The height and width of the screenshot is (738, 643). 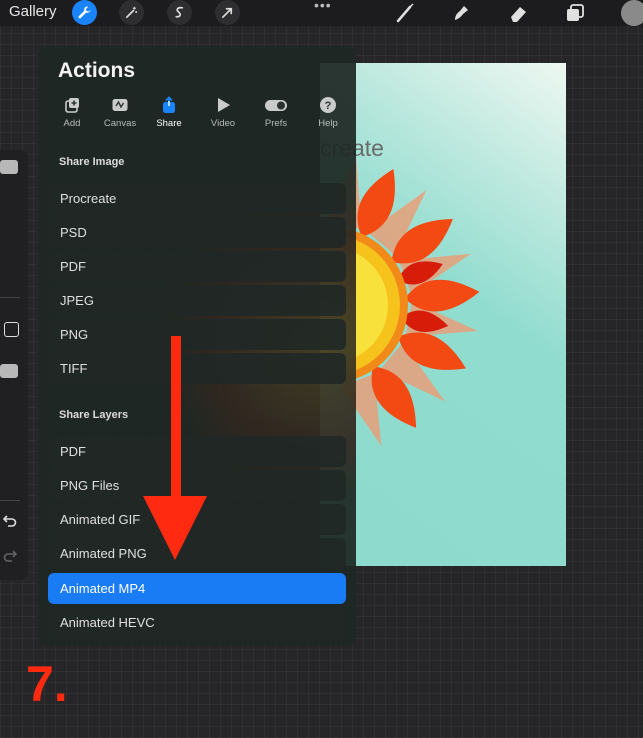 I want to click on eyedropper-square-icon, so click(x=11, y=329).